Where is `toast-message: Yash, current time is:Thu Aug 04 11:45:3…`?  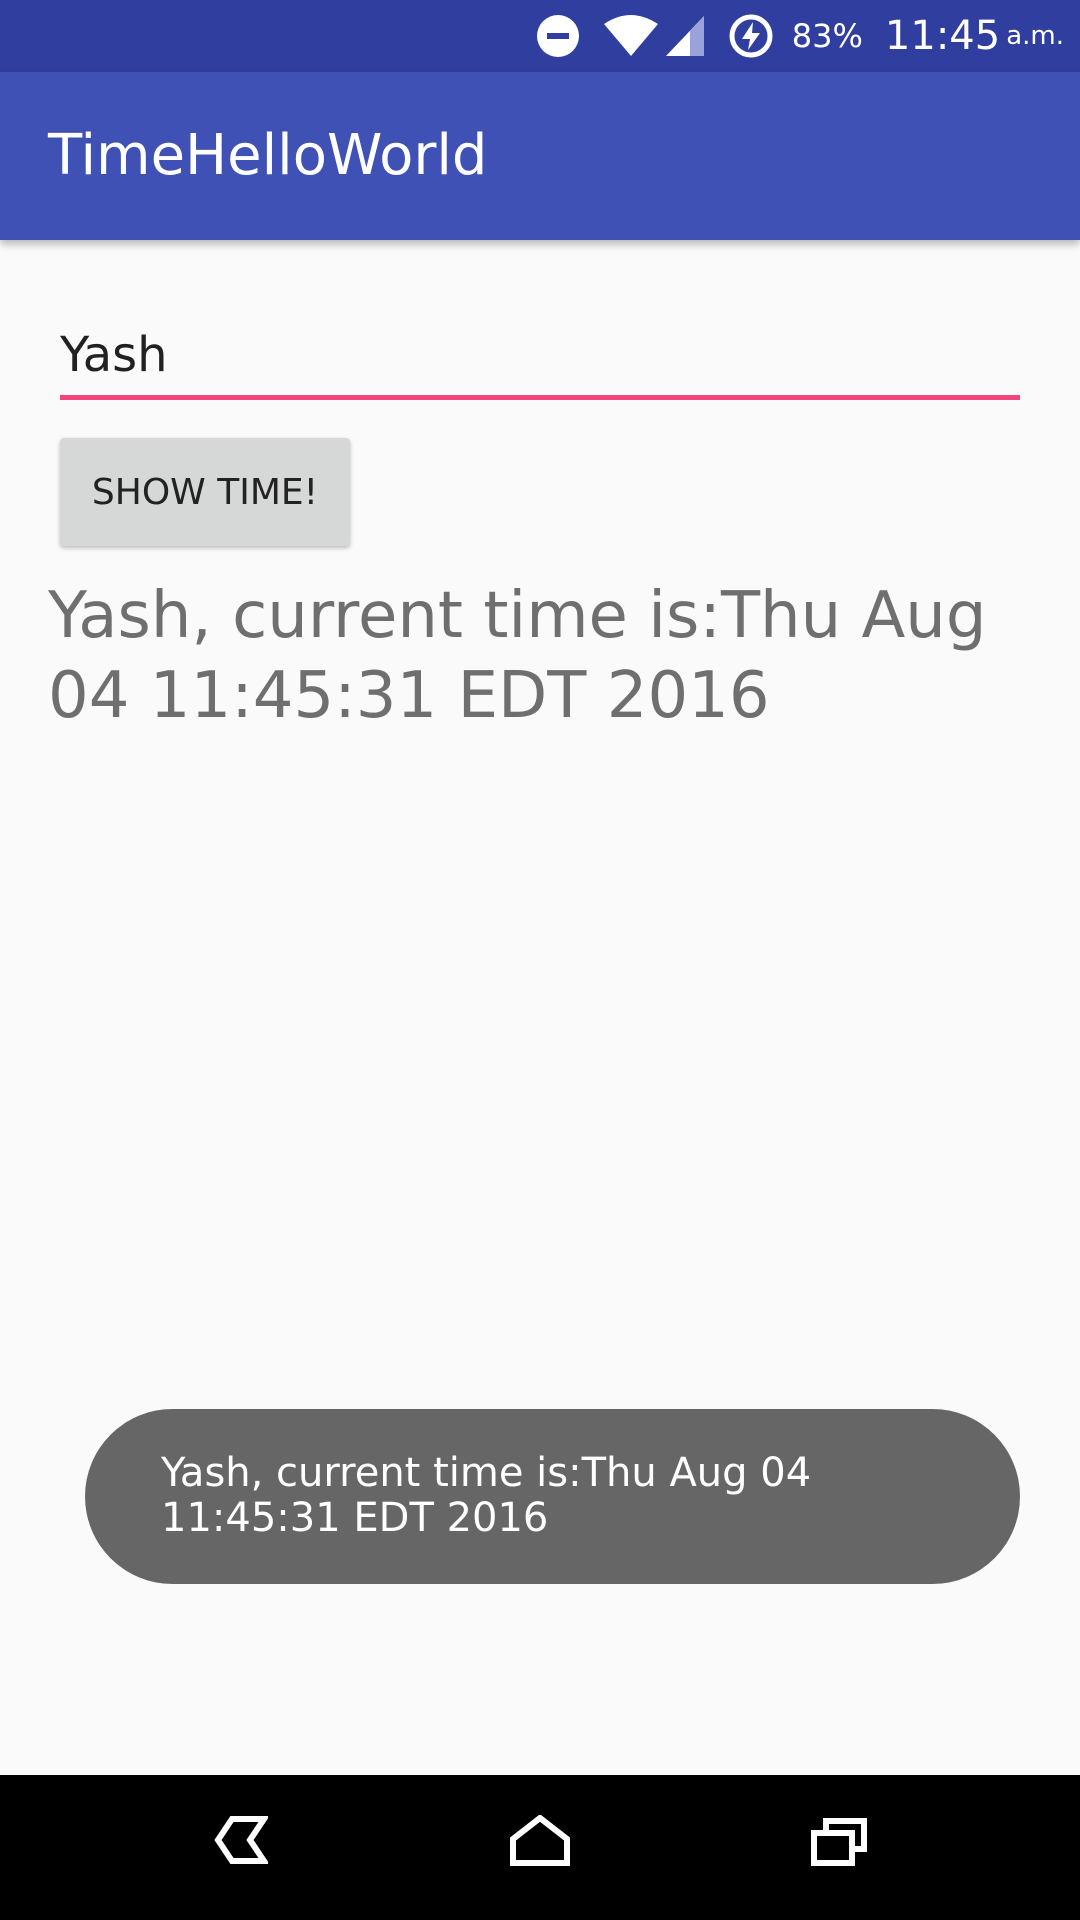 toast-message: Yash, current time is:Thu Aug 04 11:45:3… is located at coordinates (486, 1495).